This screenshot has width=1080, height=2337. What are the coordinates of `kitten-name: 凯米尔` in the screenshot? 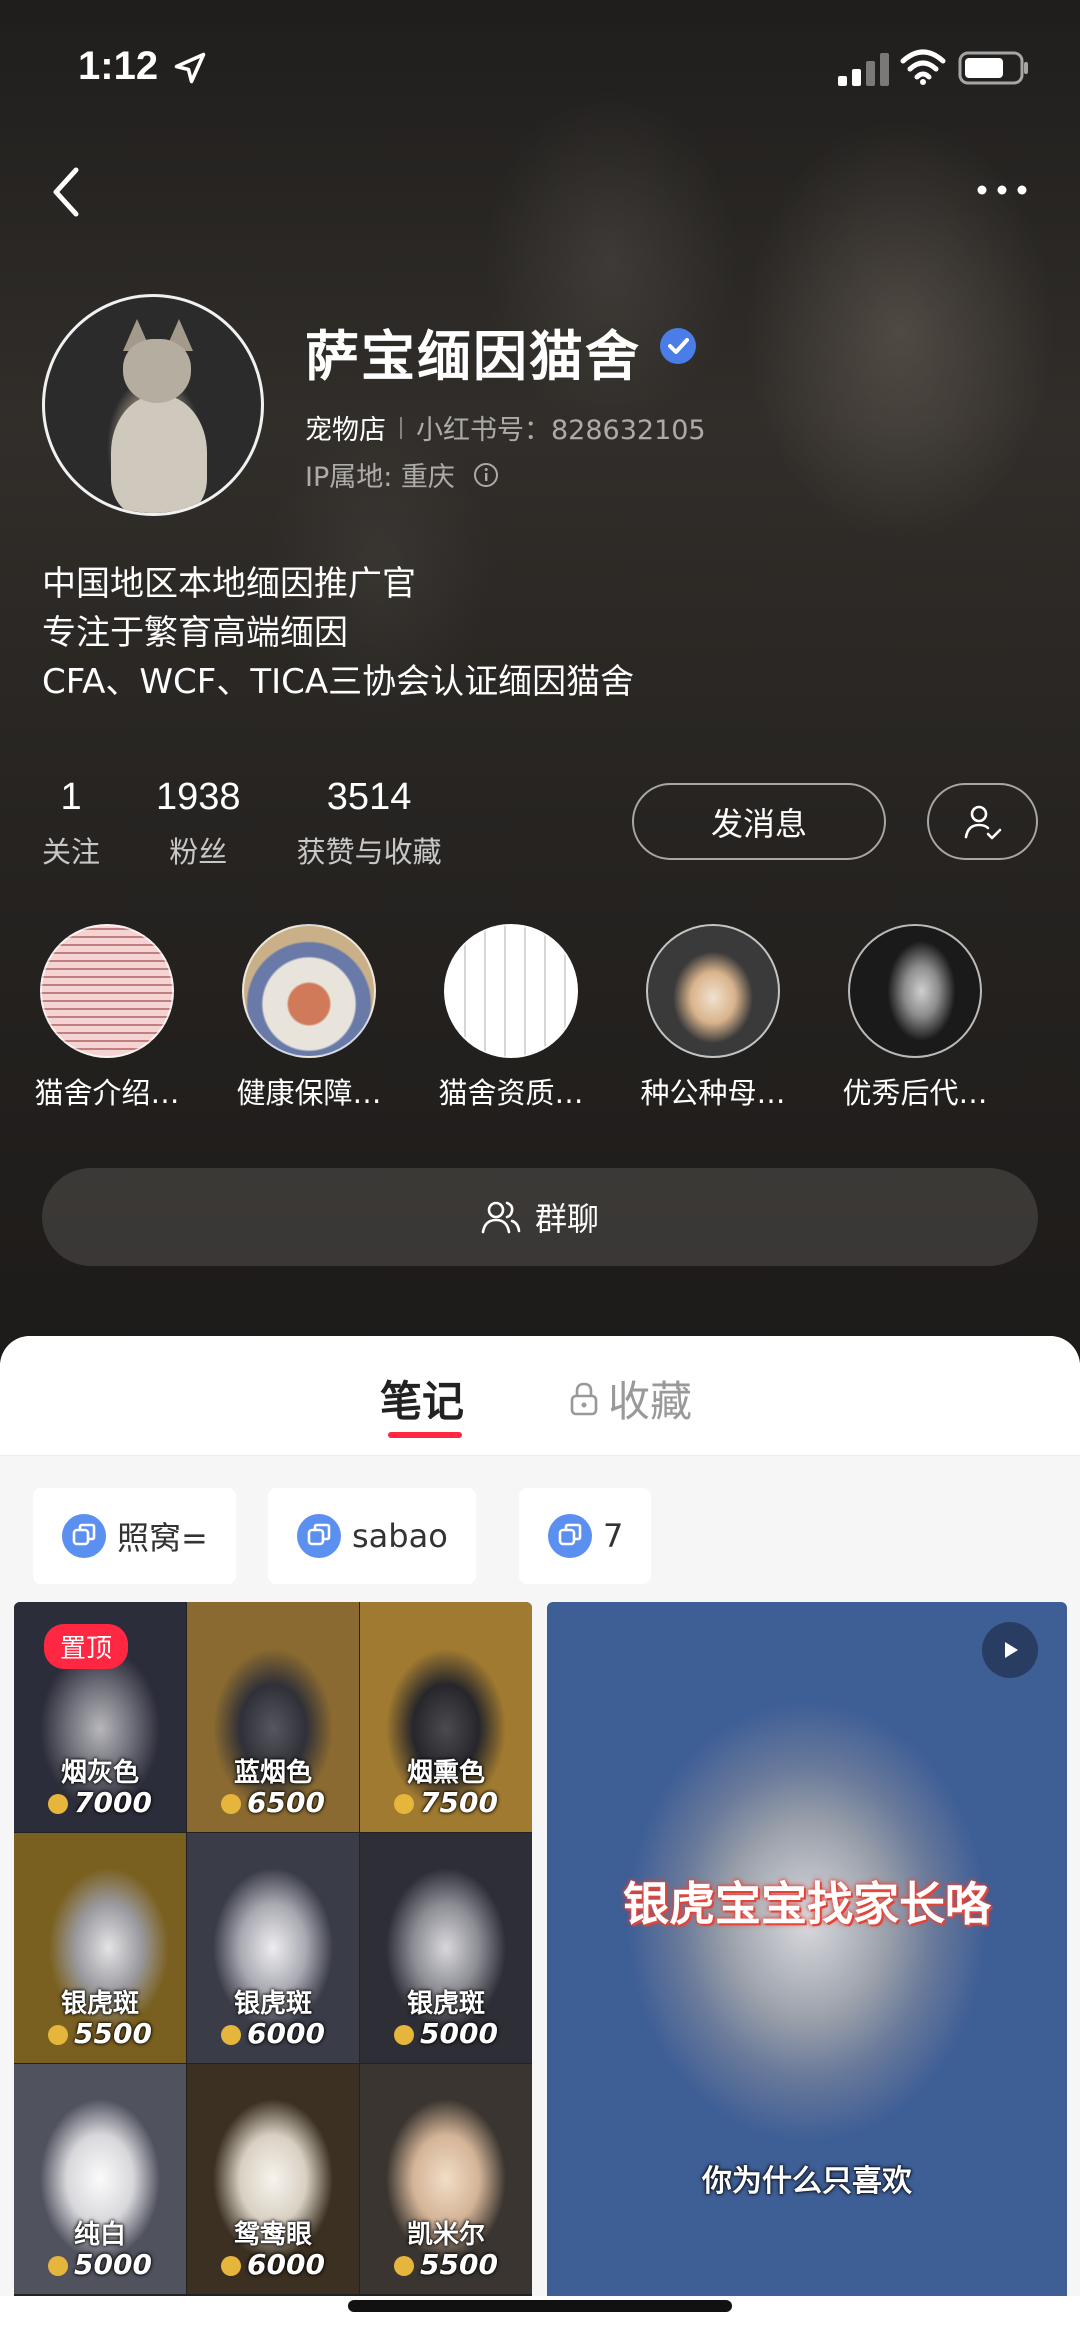 It's located at (445, 2235).